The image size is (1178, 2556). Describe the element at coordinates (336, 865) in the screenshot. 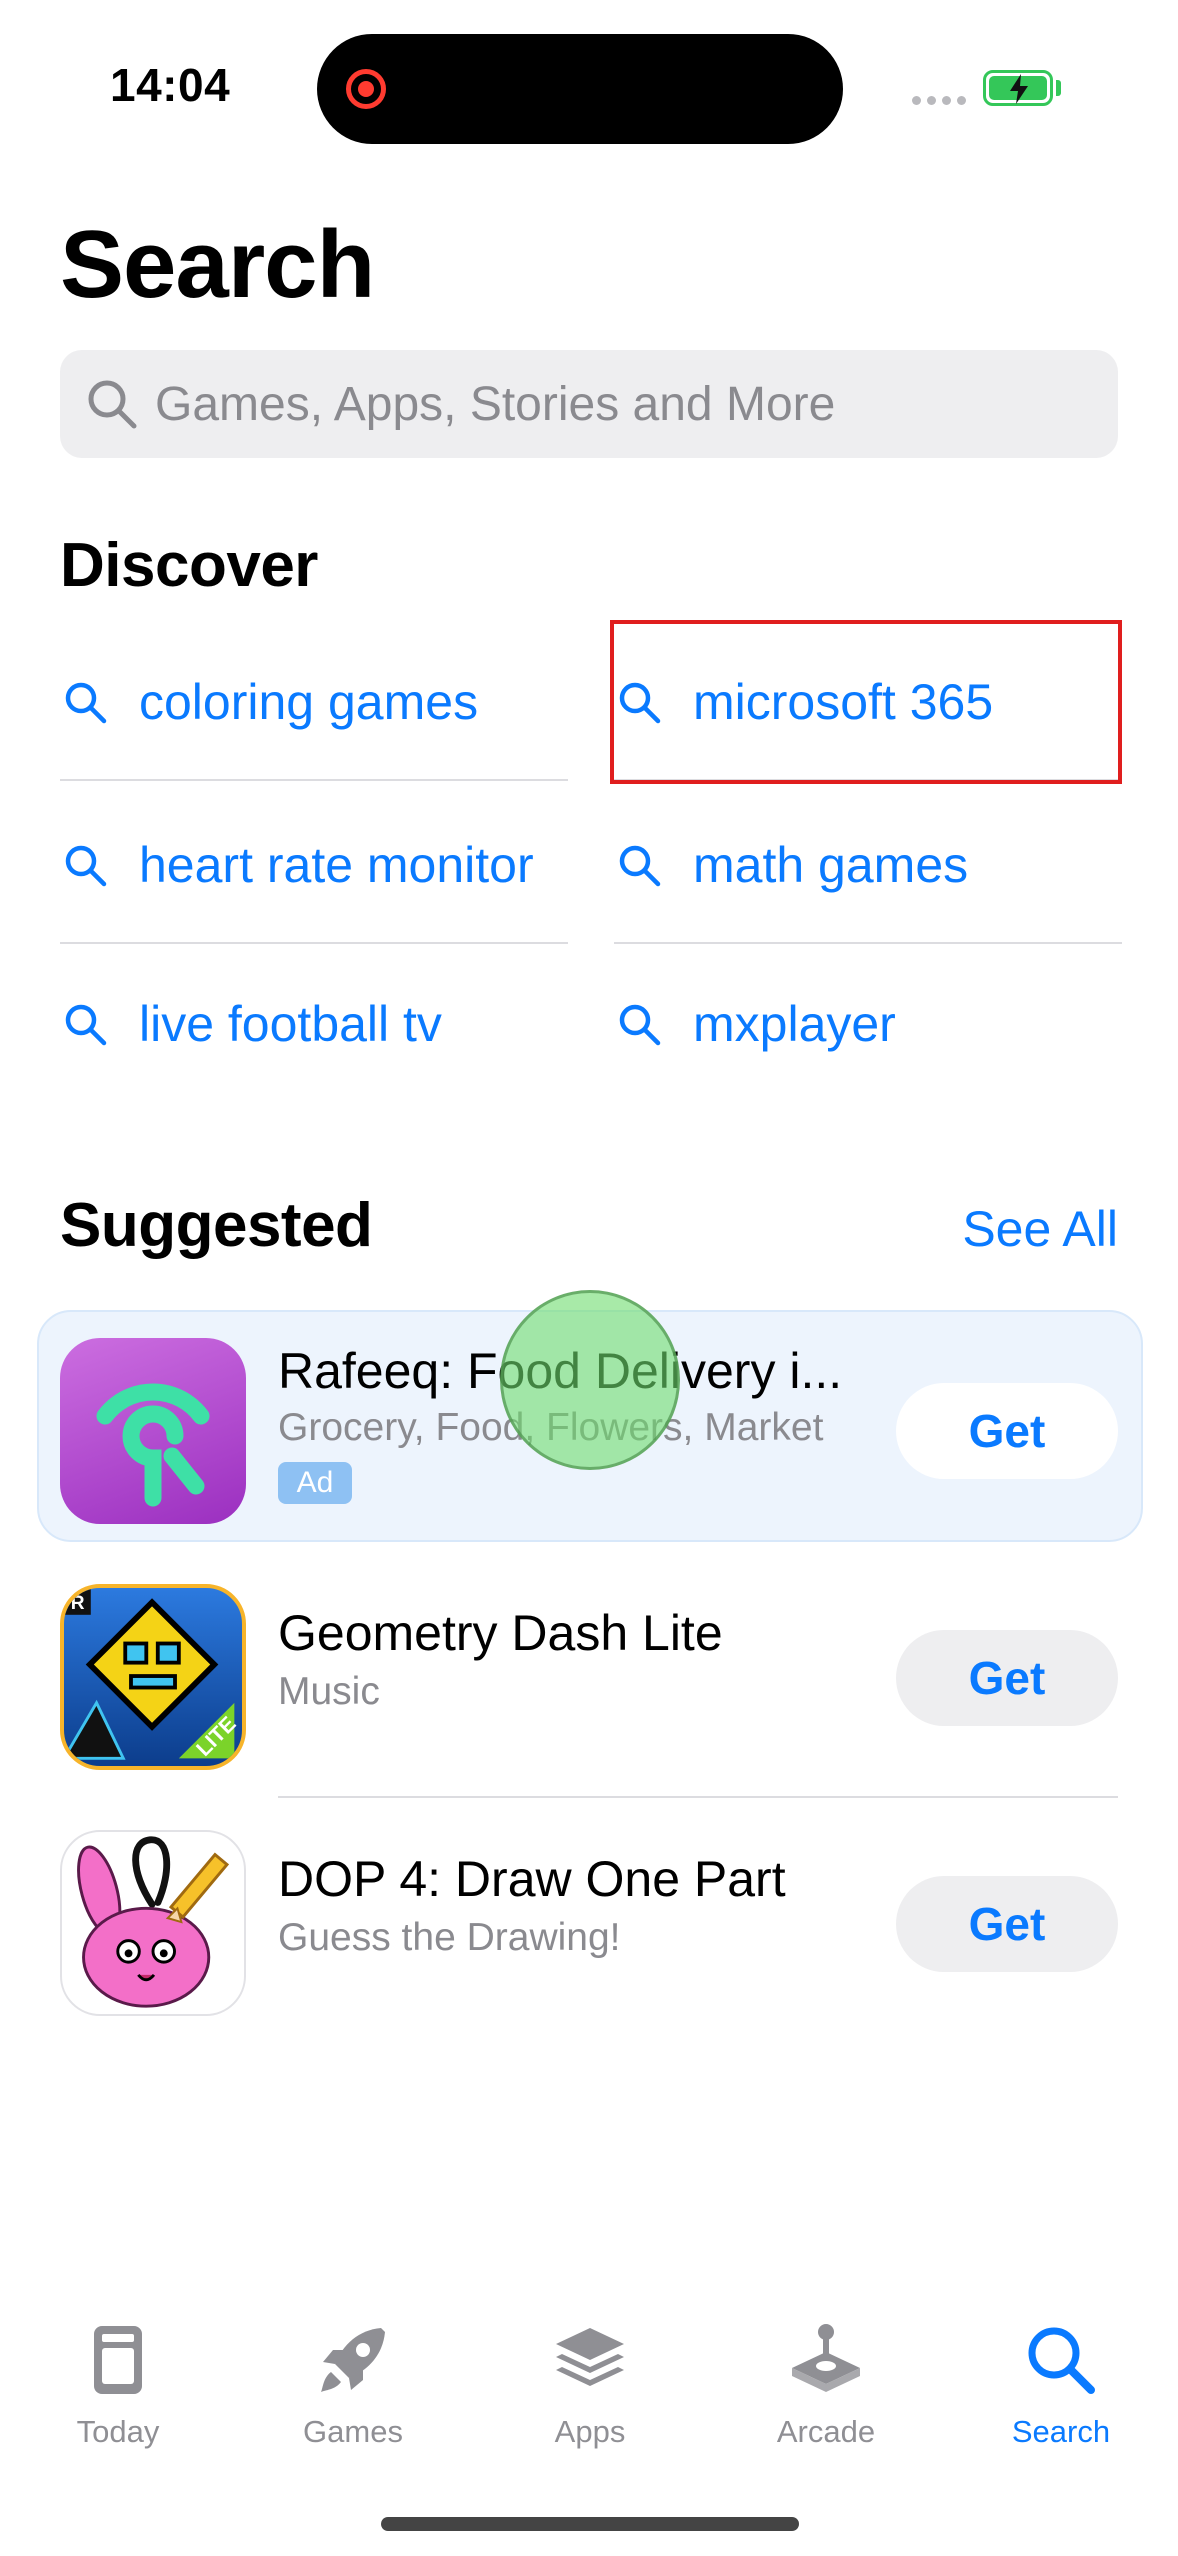

I see `discover-item-label: heart rate monitor` at that location.